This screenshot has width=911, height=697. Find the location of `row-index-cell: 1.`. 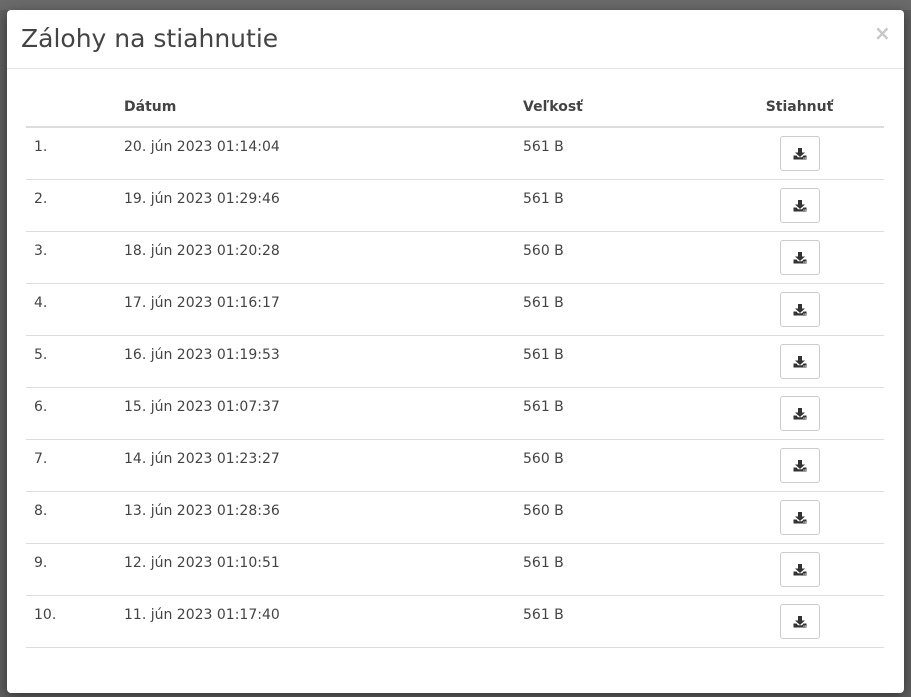

row-index-cell: 1. is located at coordinates (71, 153).